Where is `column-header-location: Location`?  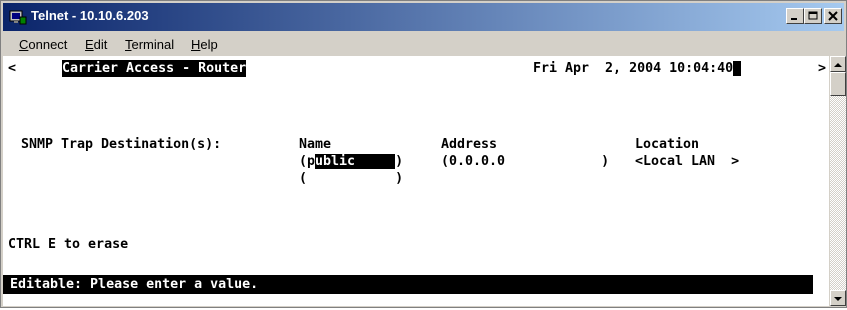 column-header-location: Location is located at coordinates (667, 144).